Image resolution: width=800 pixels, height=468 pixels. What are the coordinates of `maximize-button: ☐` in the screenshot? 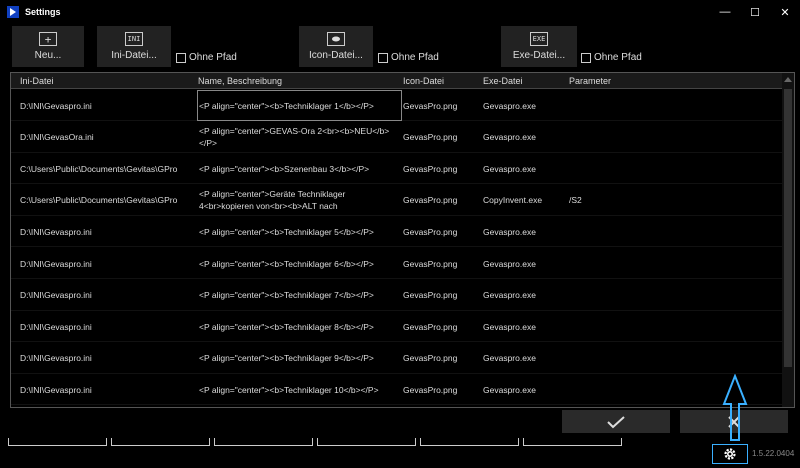 It's located at (755, 12).